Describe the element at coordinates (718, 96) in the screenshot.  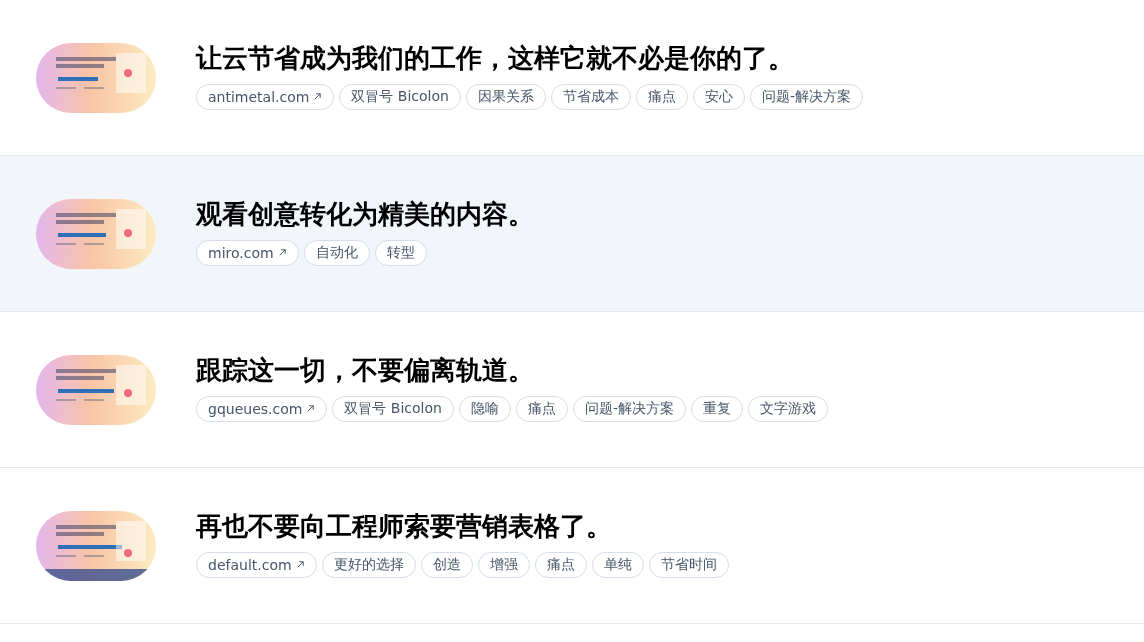
I see `tag: 安心` at that location.